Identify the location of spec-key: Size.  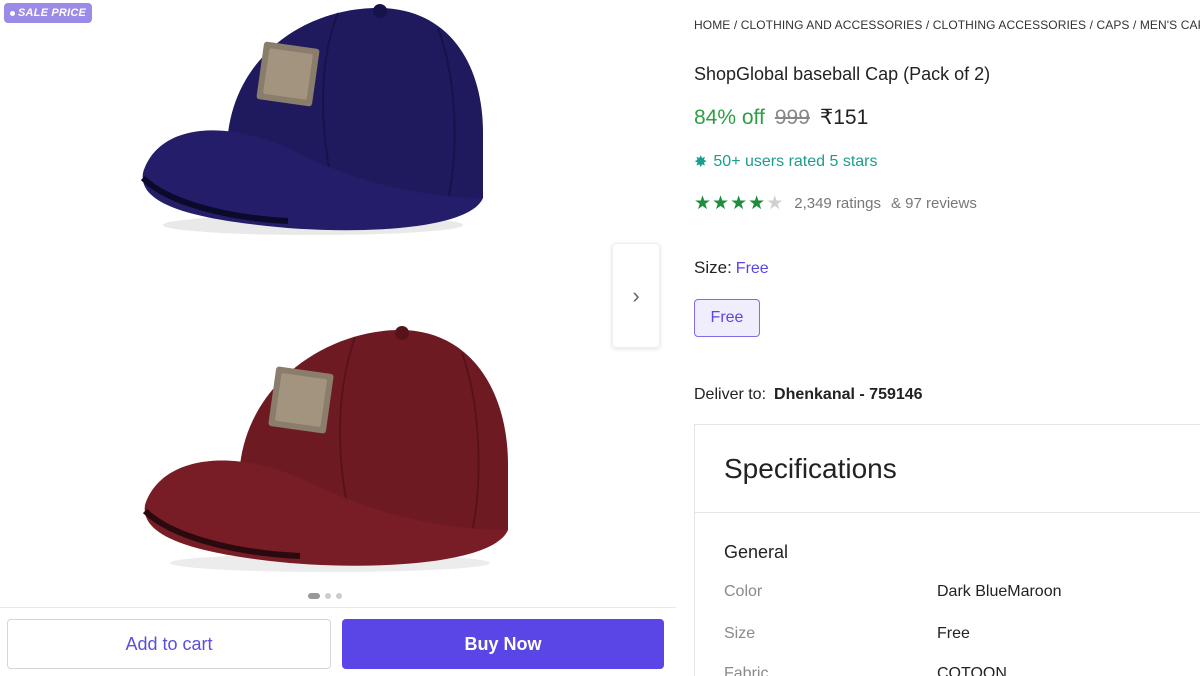
(740, 633).